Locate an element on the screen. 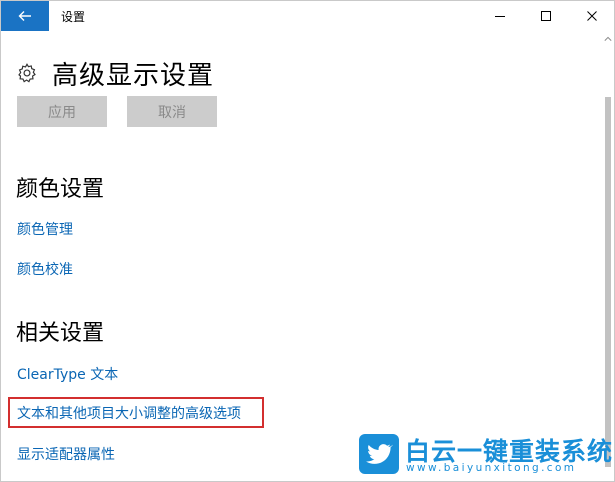  display-adapter-properties-link: 显示适配器属性 is located at coordinates (66, 454).